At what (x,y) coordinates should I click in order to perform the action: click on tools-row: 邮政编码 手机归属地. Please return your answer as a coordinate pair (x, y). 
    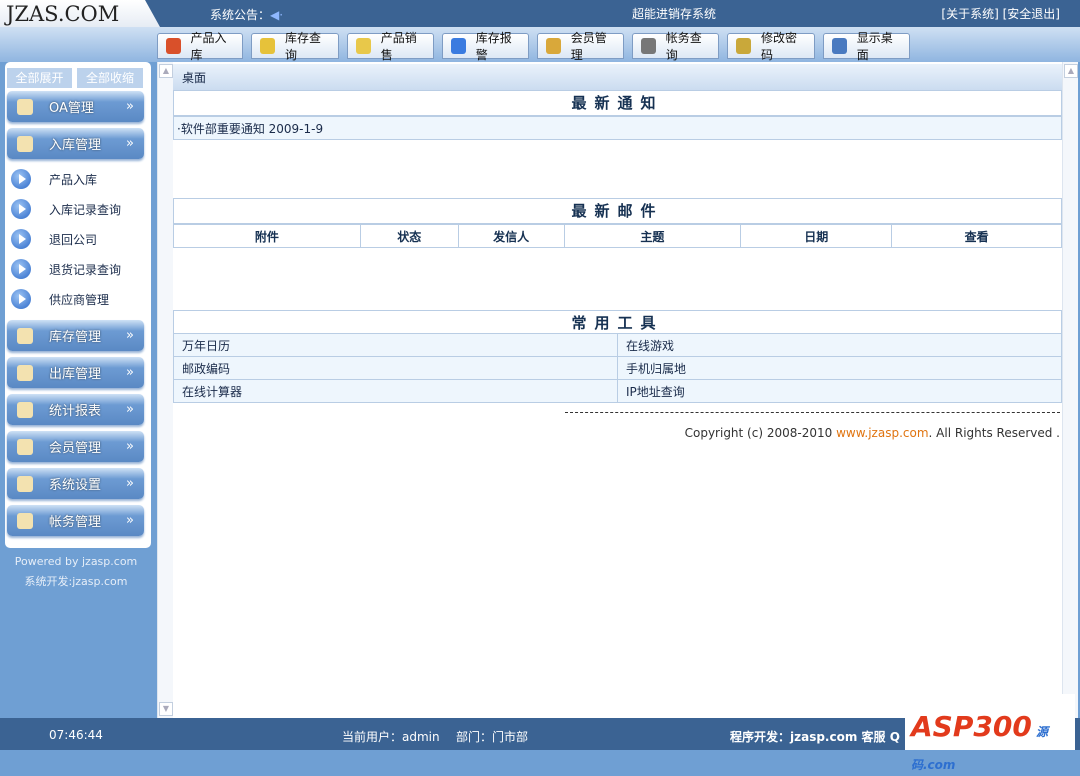
    Looking at the image, I should click on (617, 368).